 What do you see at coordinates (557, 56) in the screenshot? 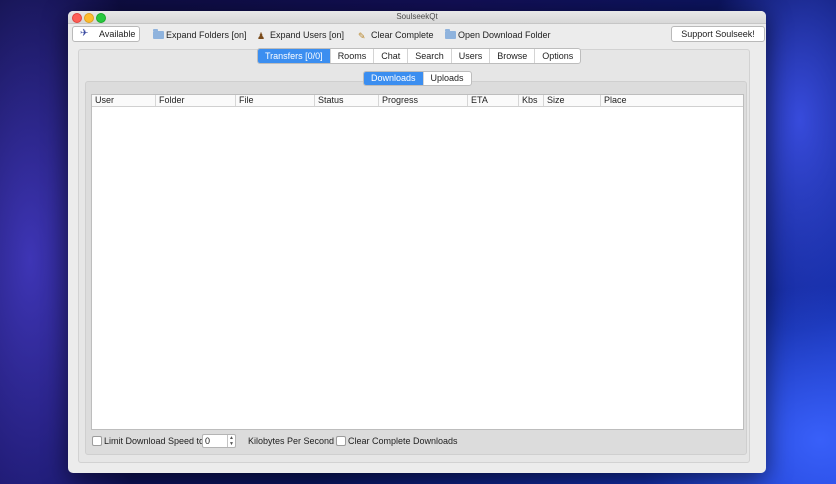
I see `tab-options: Options` at bounding box center [557, 56].